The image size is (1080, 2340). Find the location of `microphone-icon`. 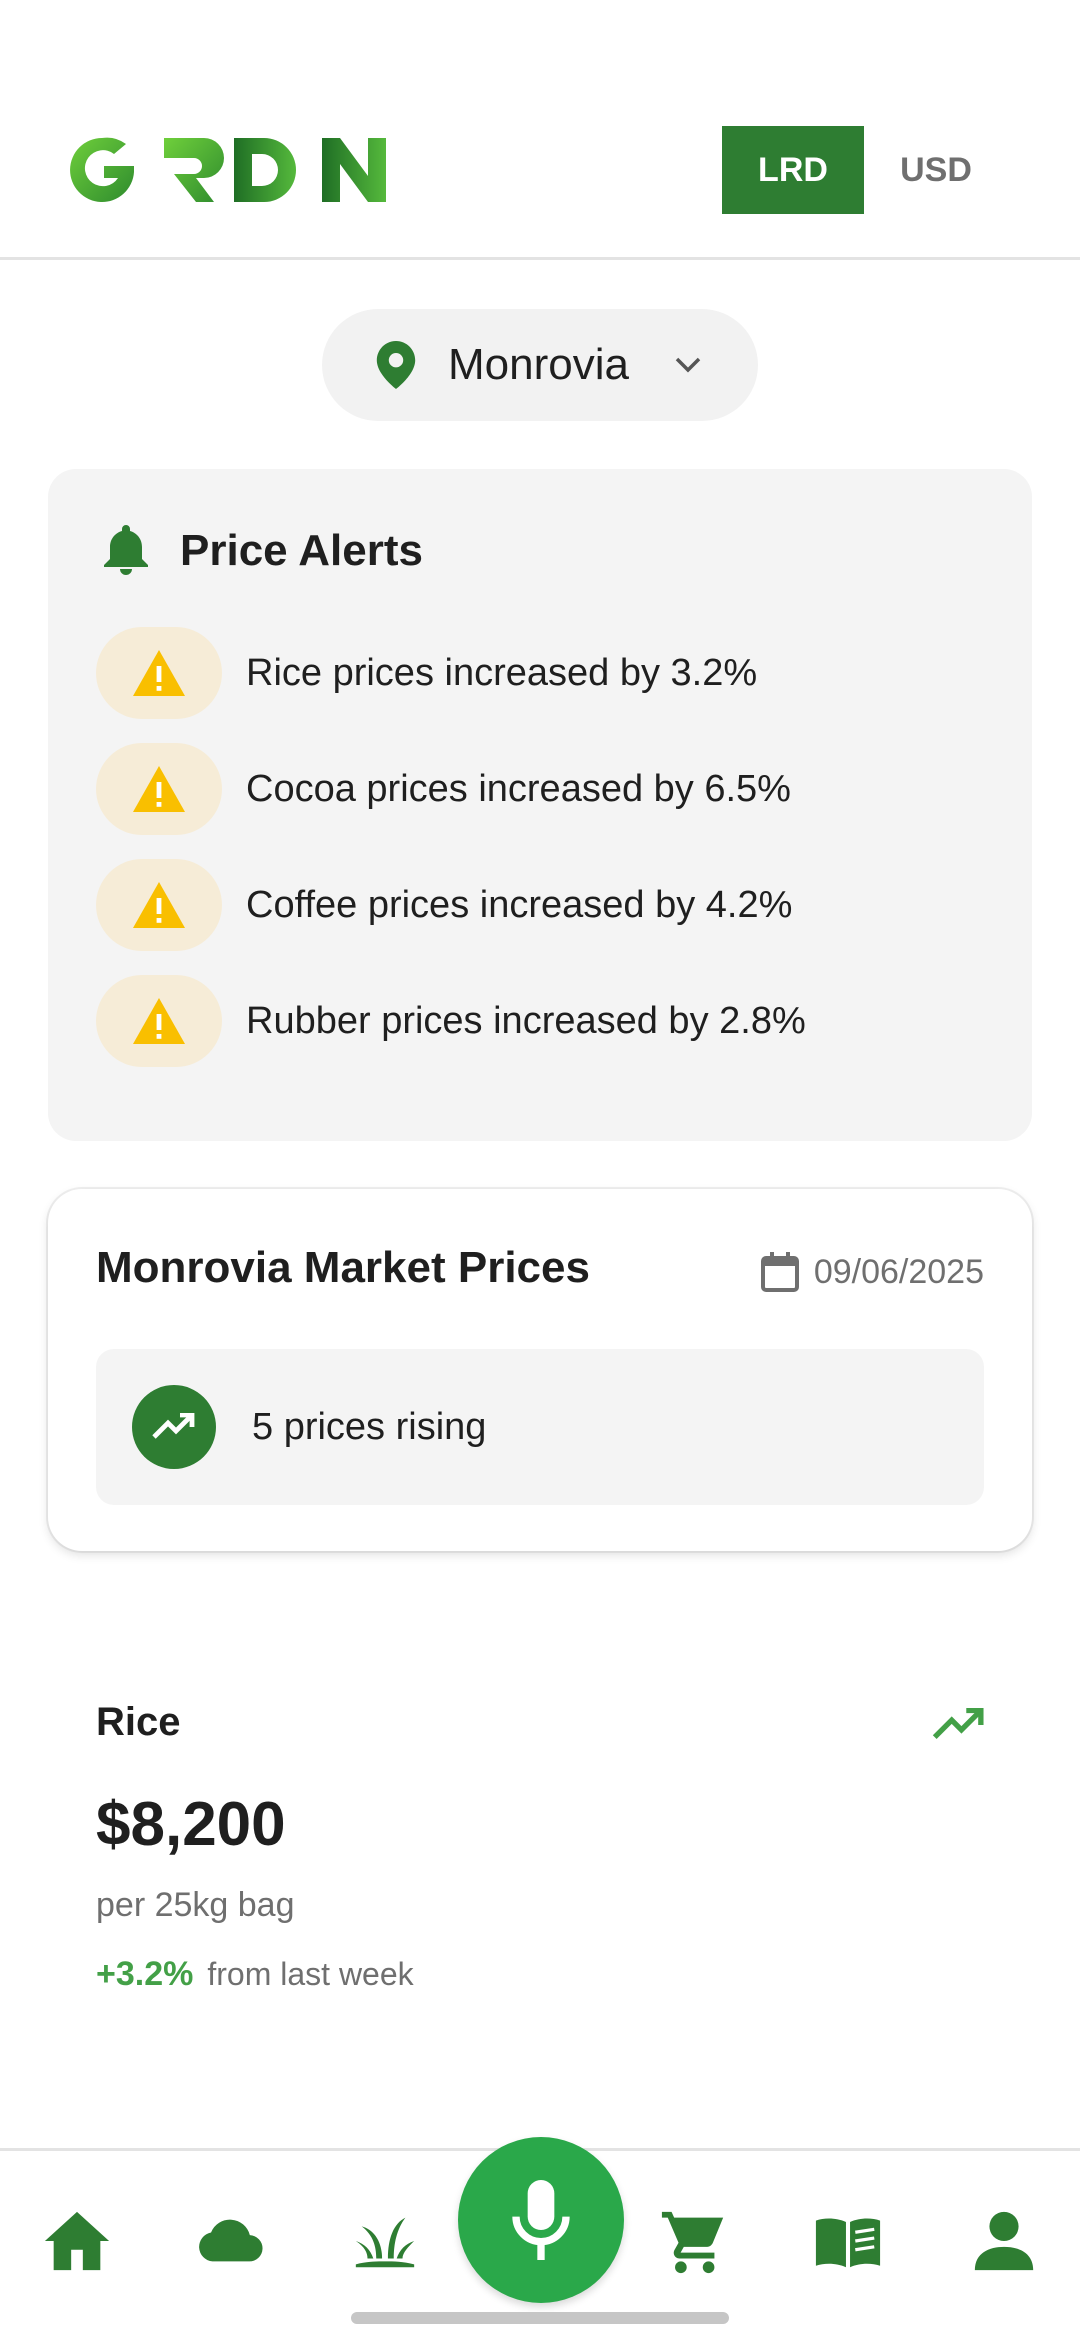

microphone-icon is located at coordinates (541, 2220).